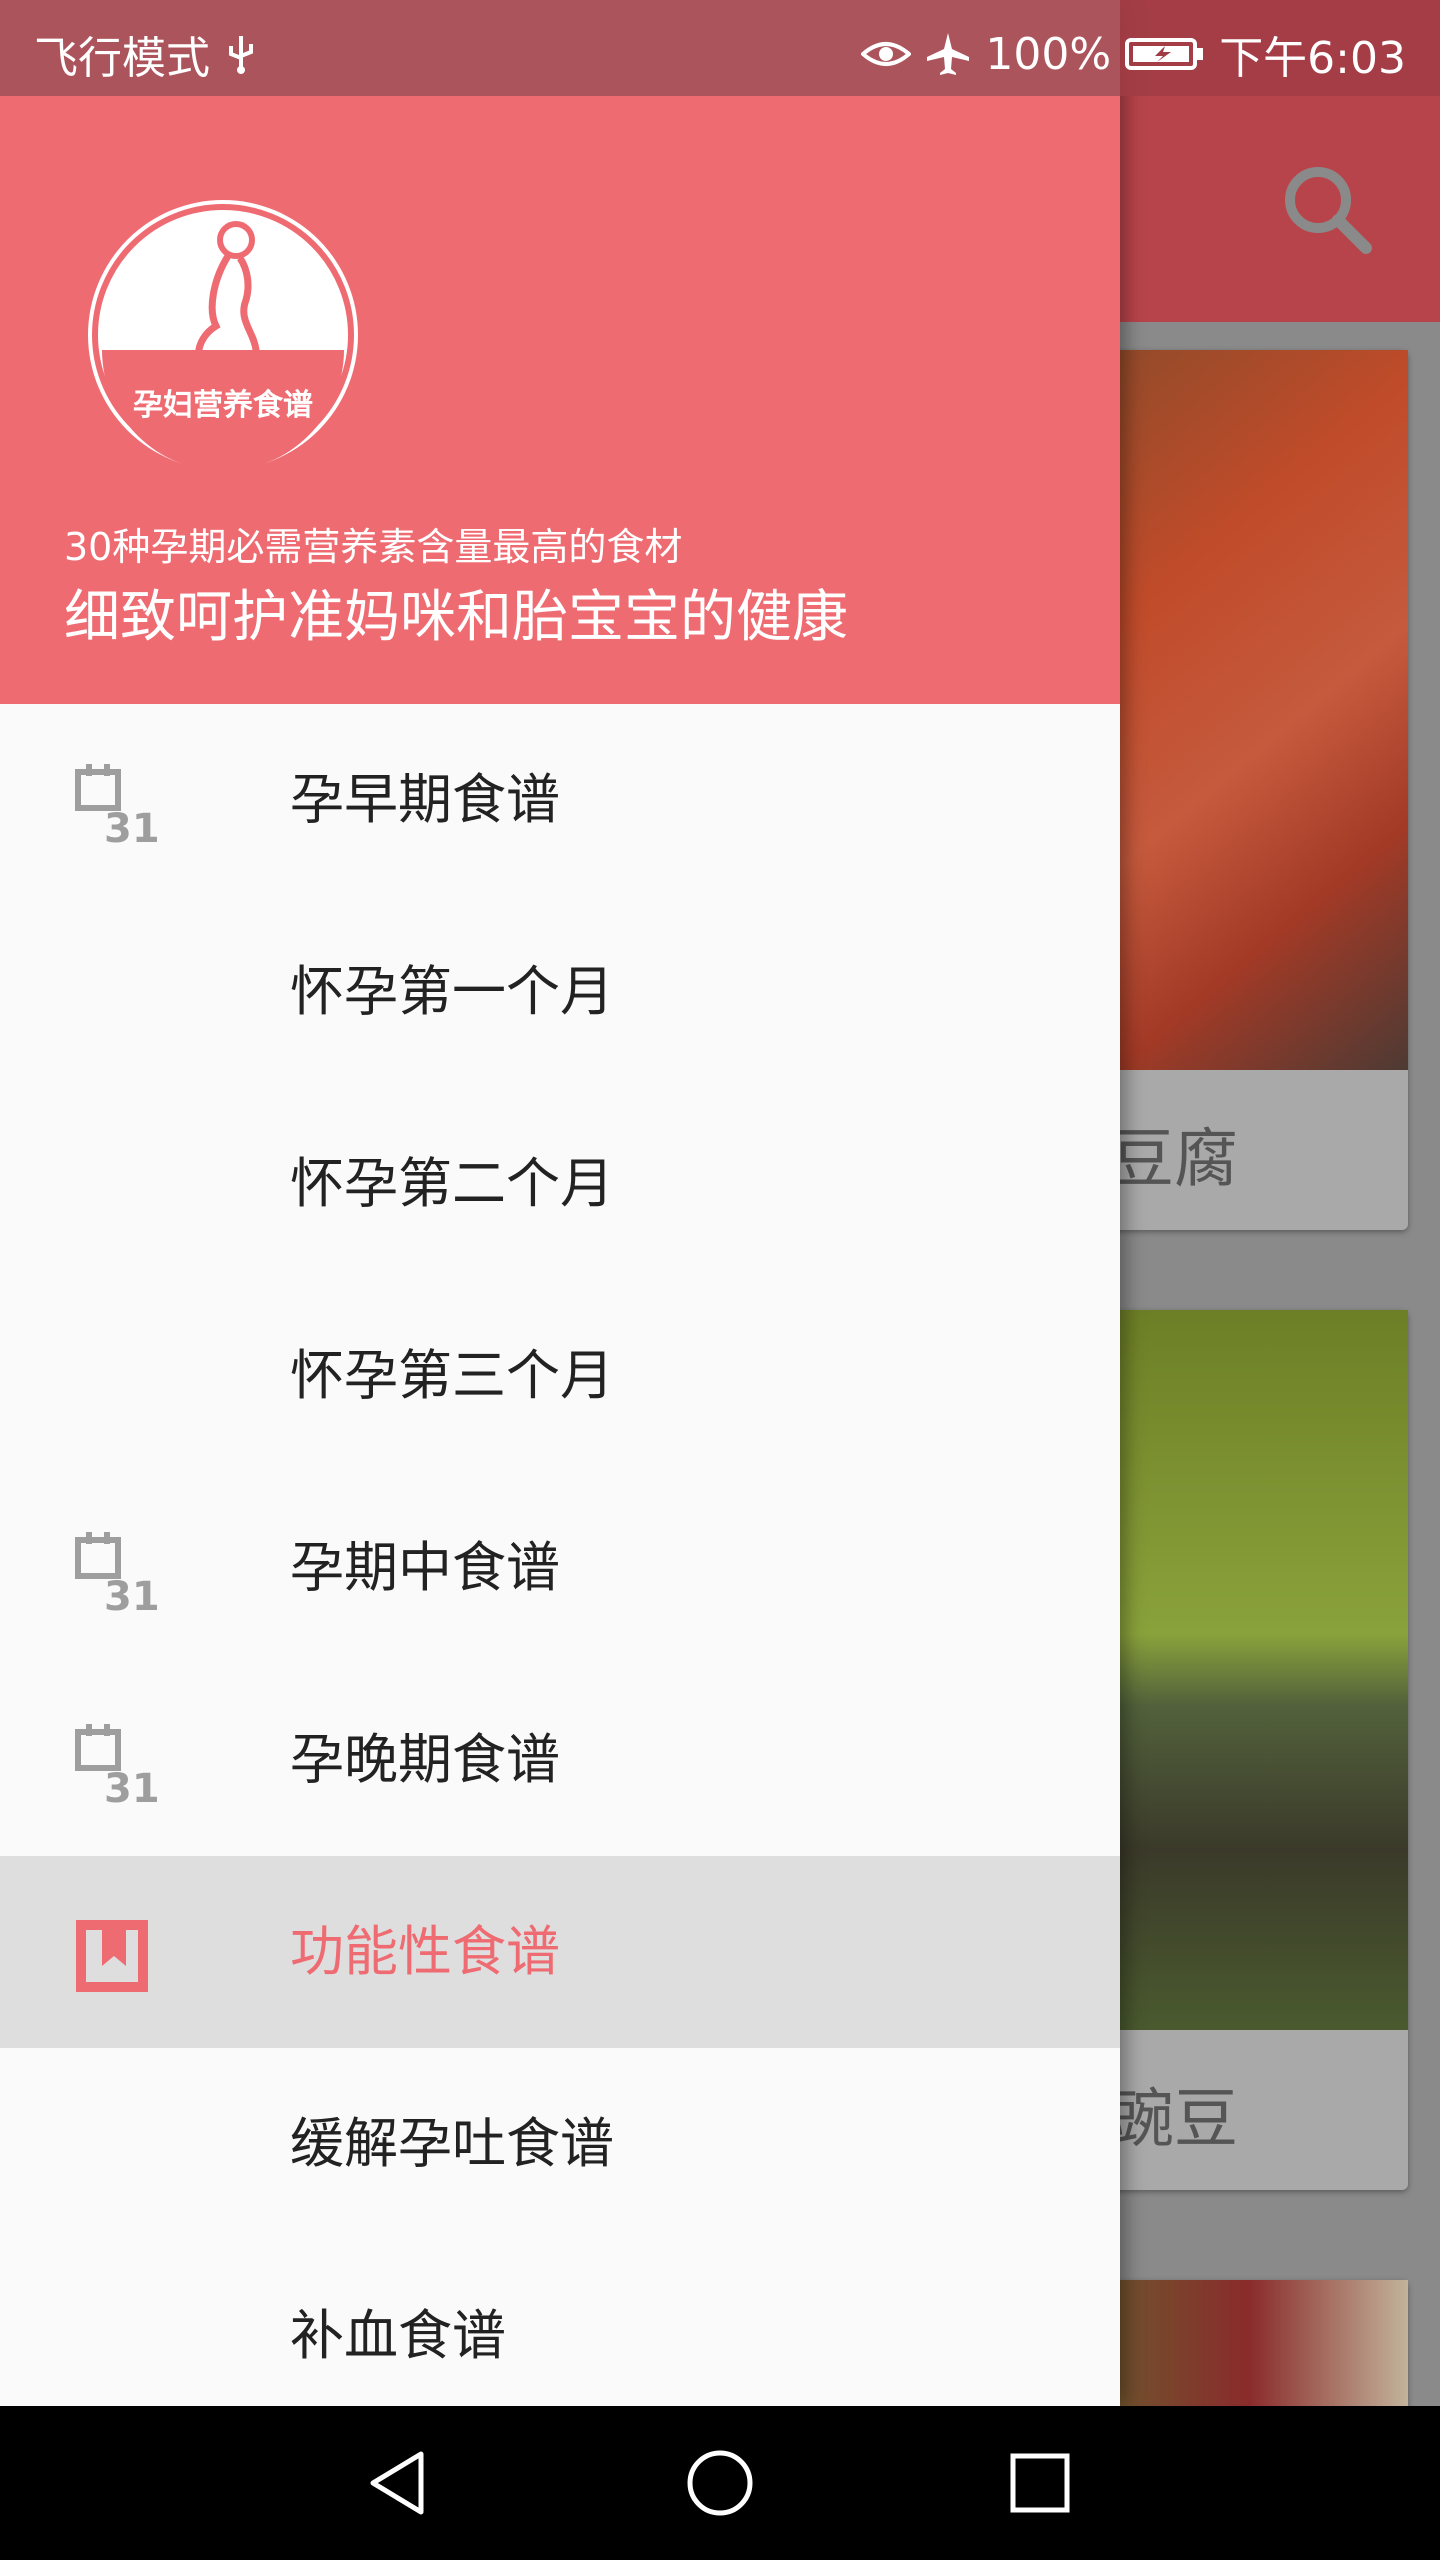 The image size is (1440, 2560). I want to click on airplane-mode-text: 飞行模式, so click(122, 58).